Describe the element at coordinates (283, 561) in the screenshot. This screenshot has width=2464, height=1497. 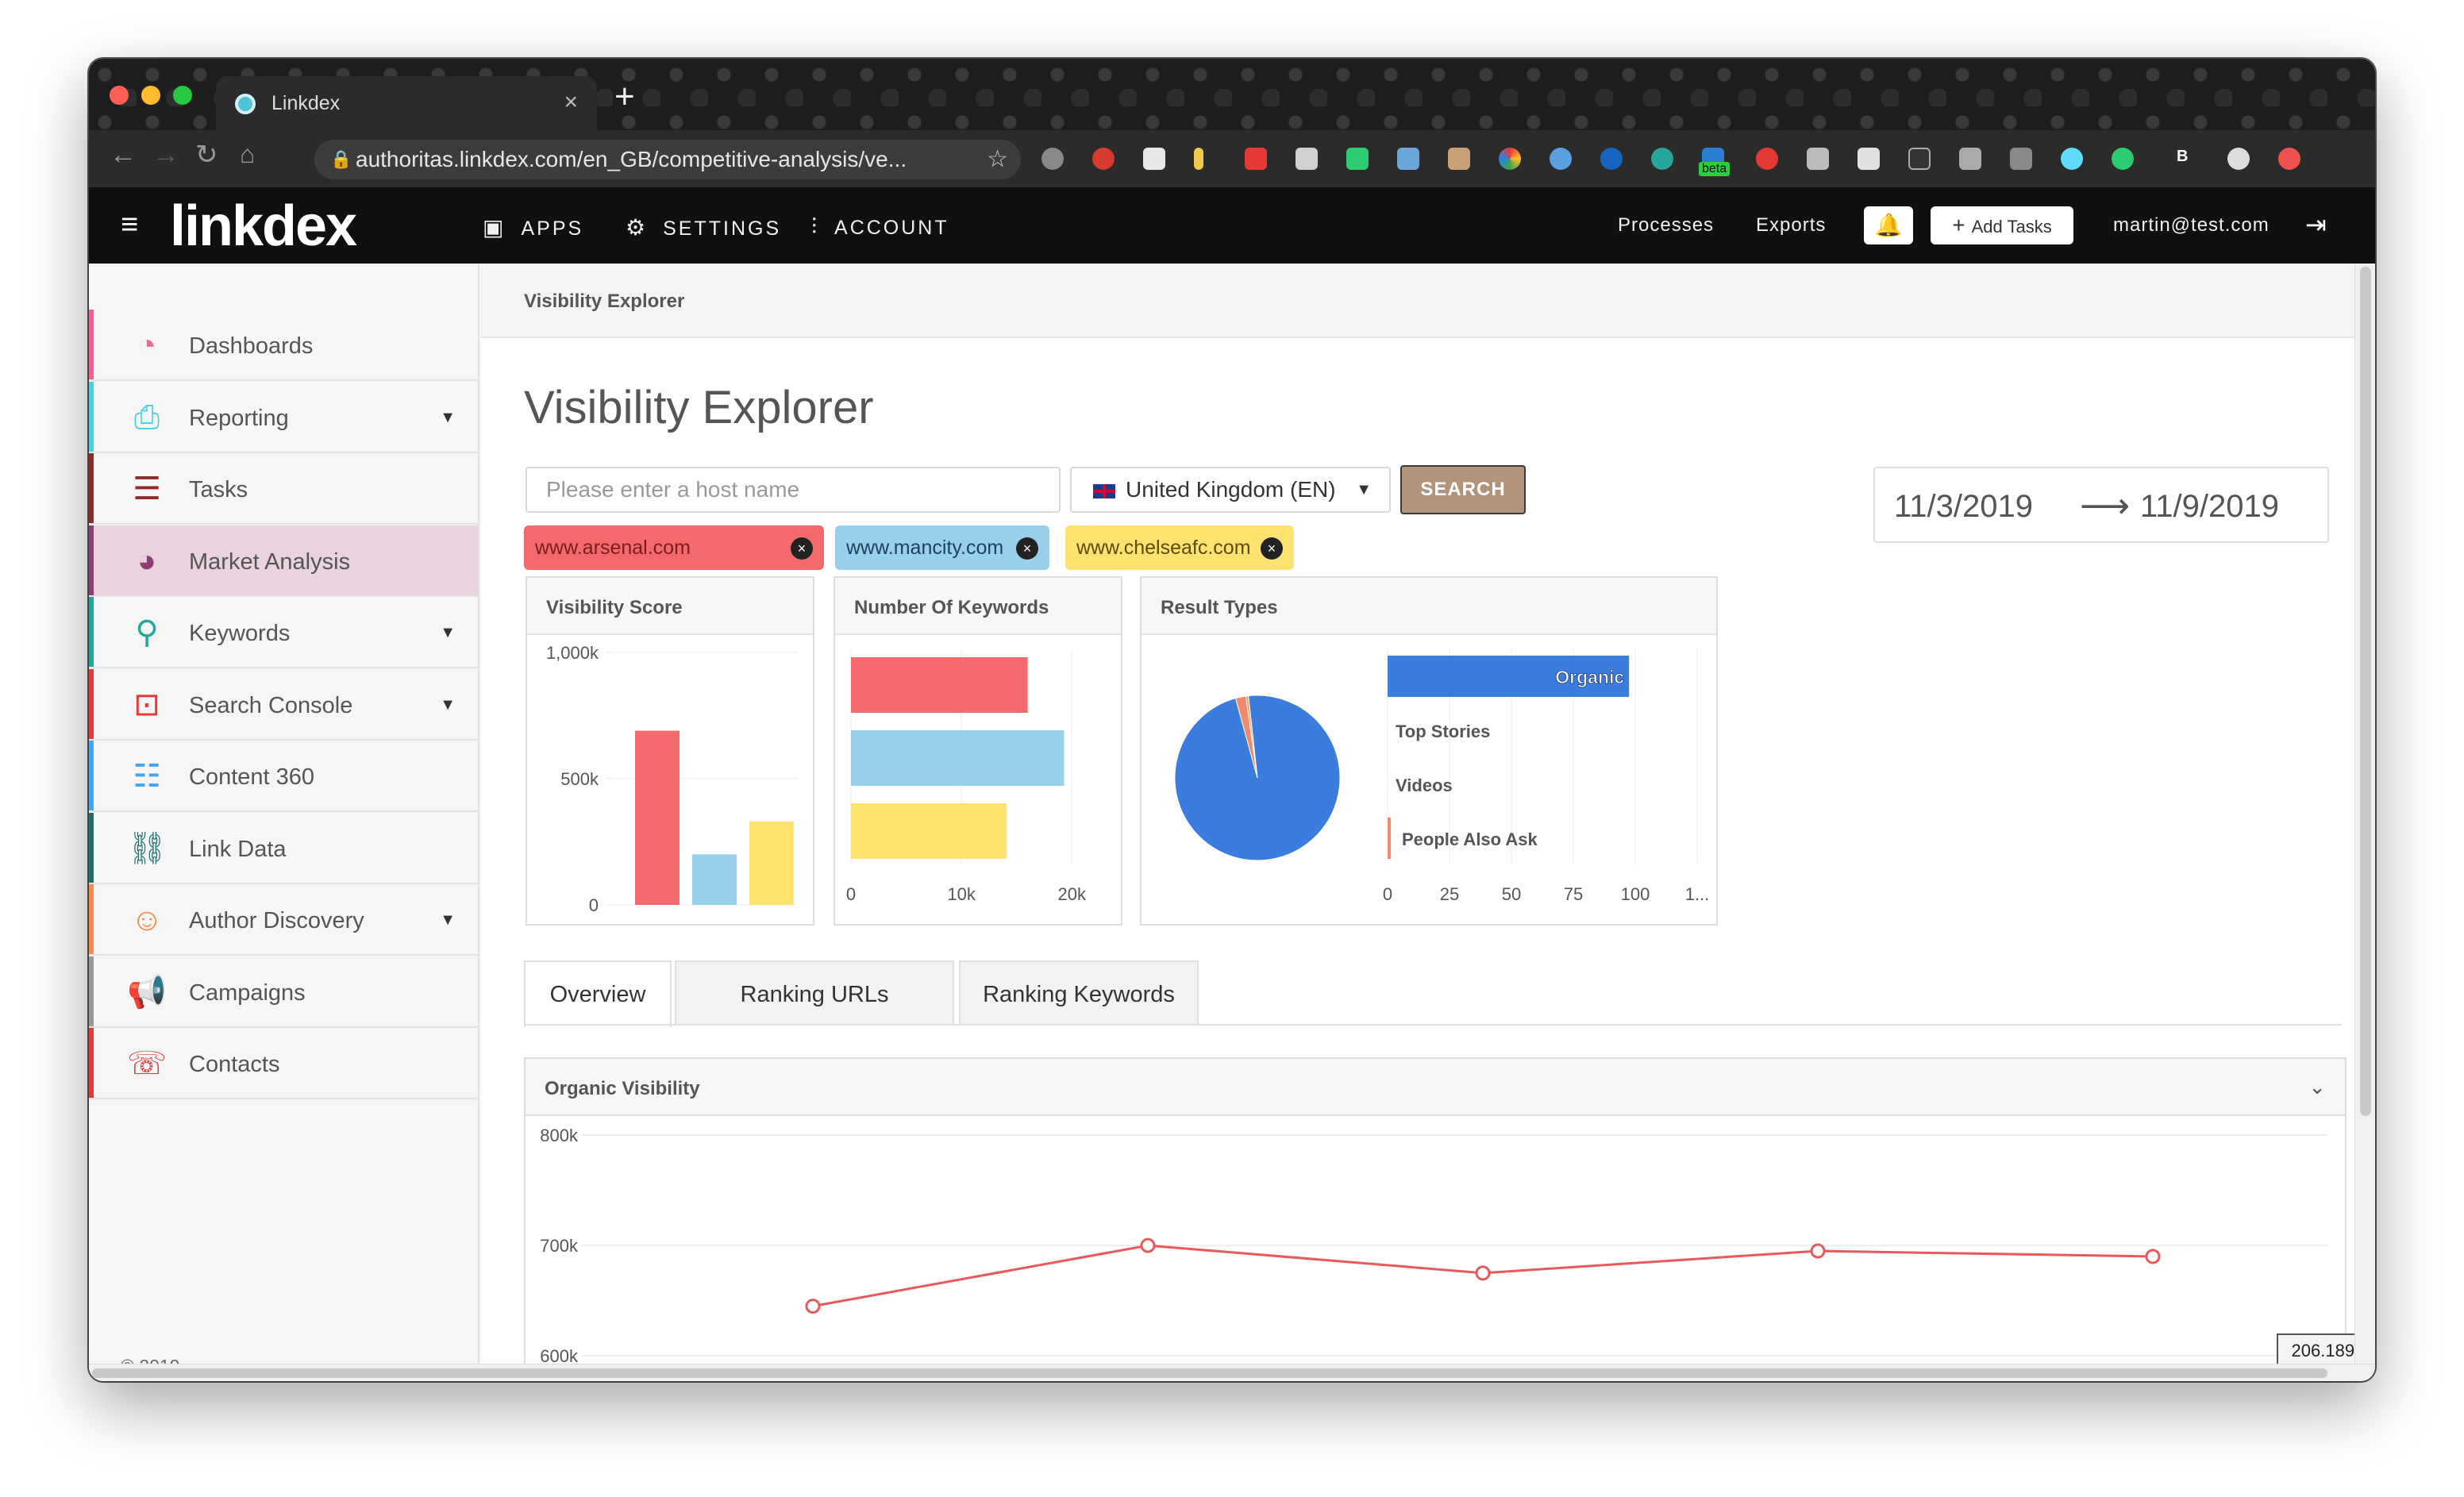
I see `sidebar-item-market-analysis: ◕ Market Analysis` at that location.